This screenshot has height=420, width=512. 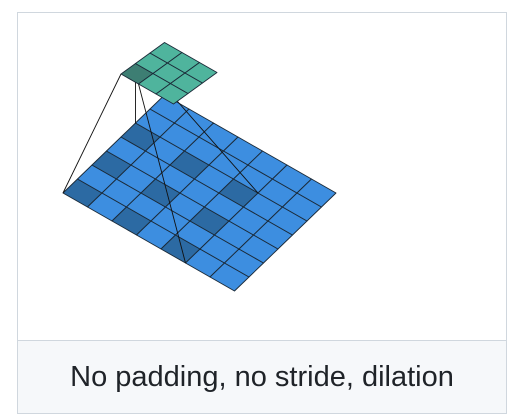 I want to click on figure-caption: No padding, no stride, dilation, so click(x=262, y=376).